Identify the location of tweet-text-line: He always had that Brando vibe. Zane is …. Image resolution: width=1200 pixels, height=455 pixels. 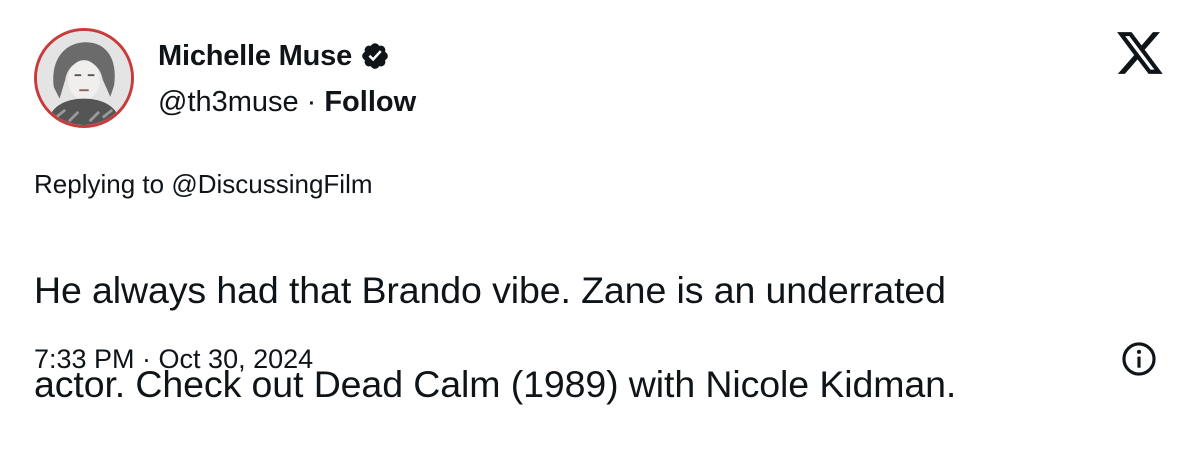
(490, 290).